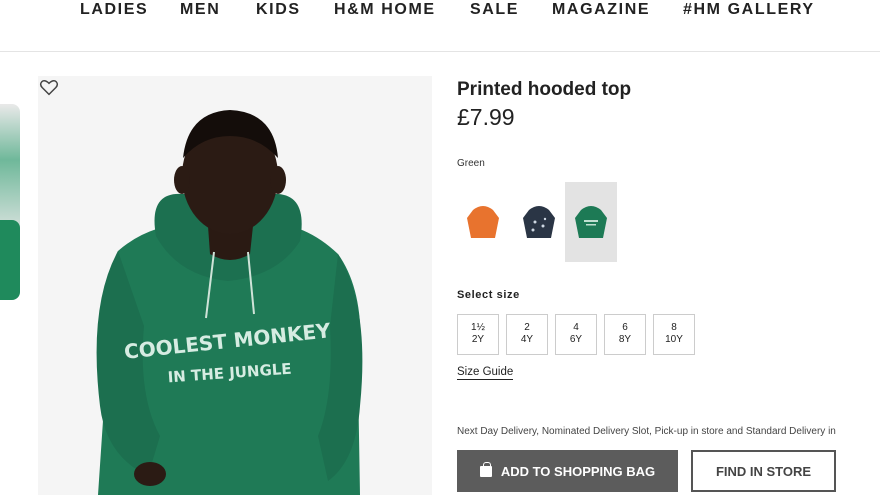 This screenshot has width=880, height=495. I want to click on size-line1: 2, so click(527, 327).